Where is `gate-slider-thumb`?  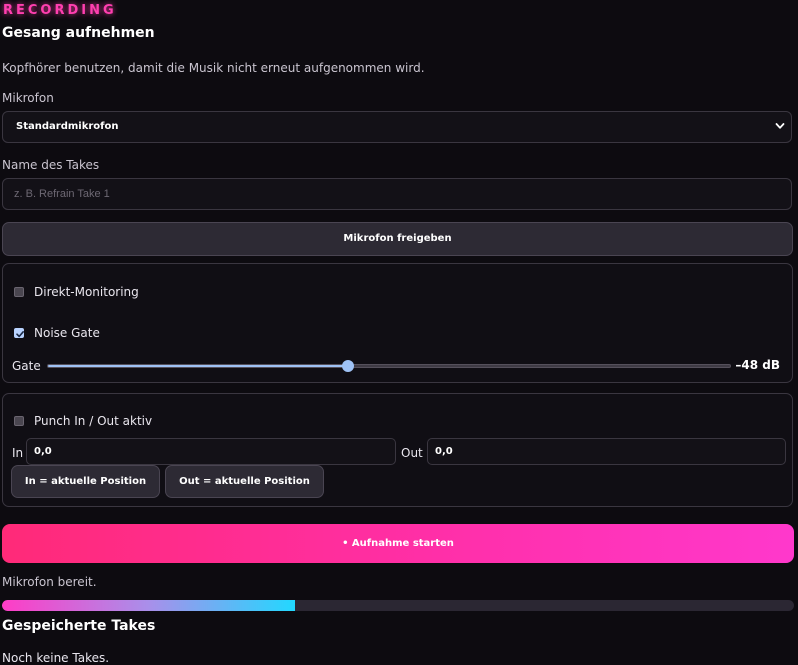 gate-slider-thumb is located at coordinates (348, 366).